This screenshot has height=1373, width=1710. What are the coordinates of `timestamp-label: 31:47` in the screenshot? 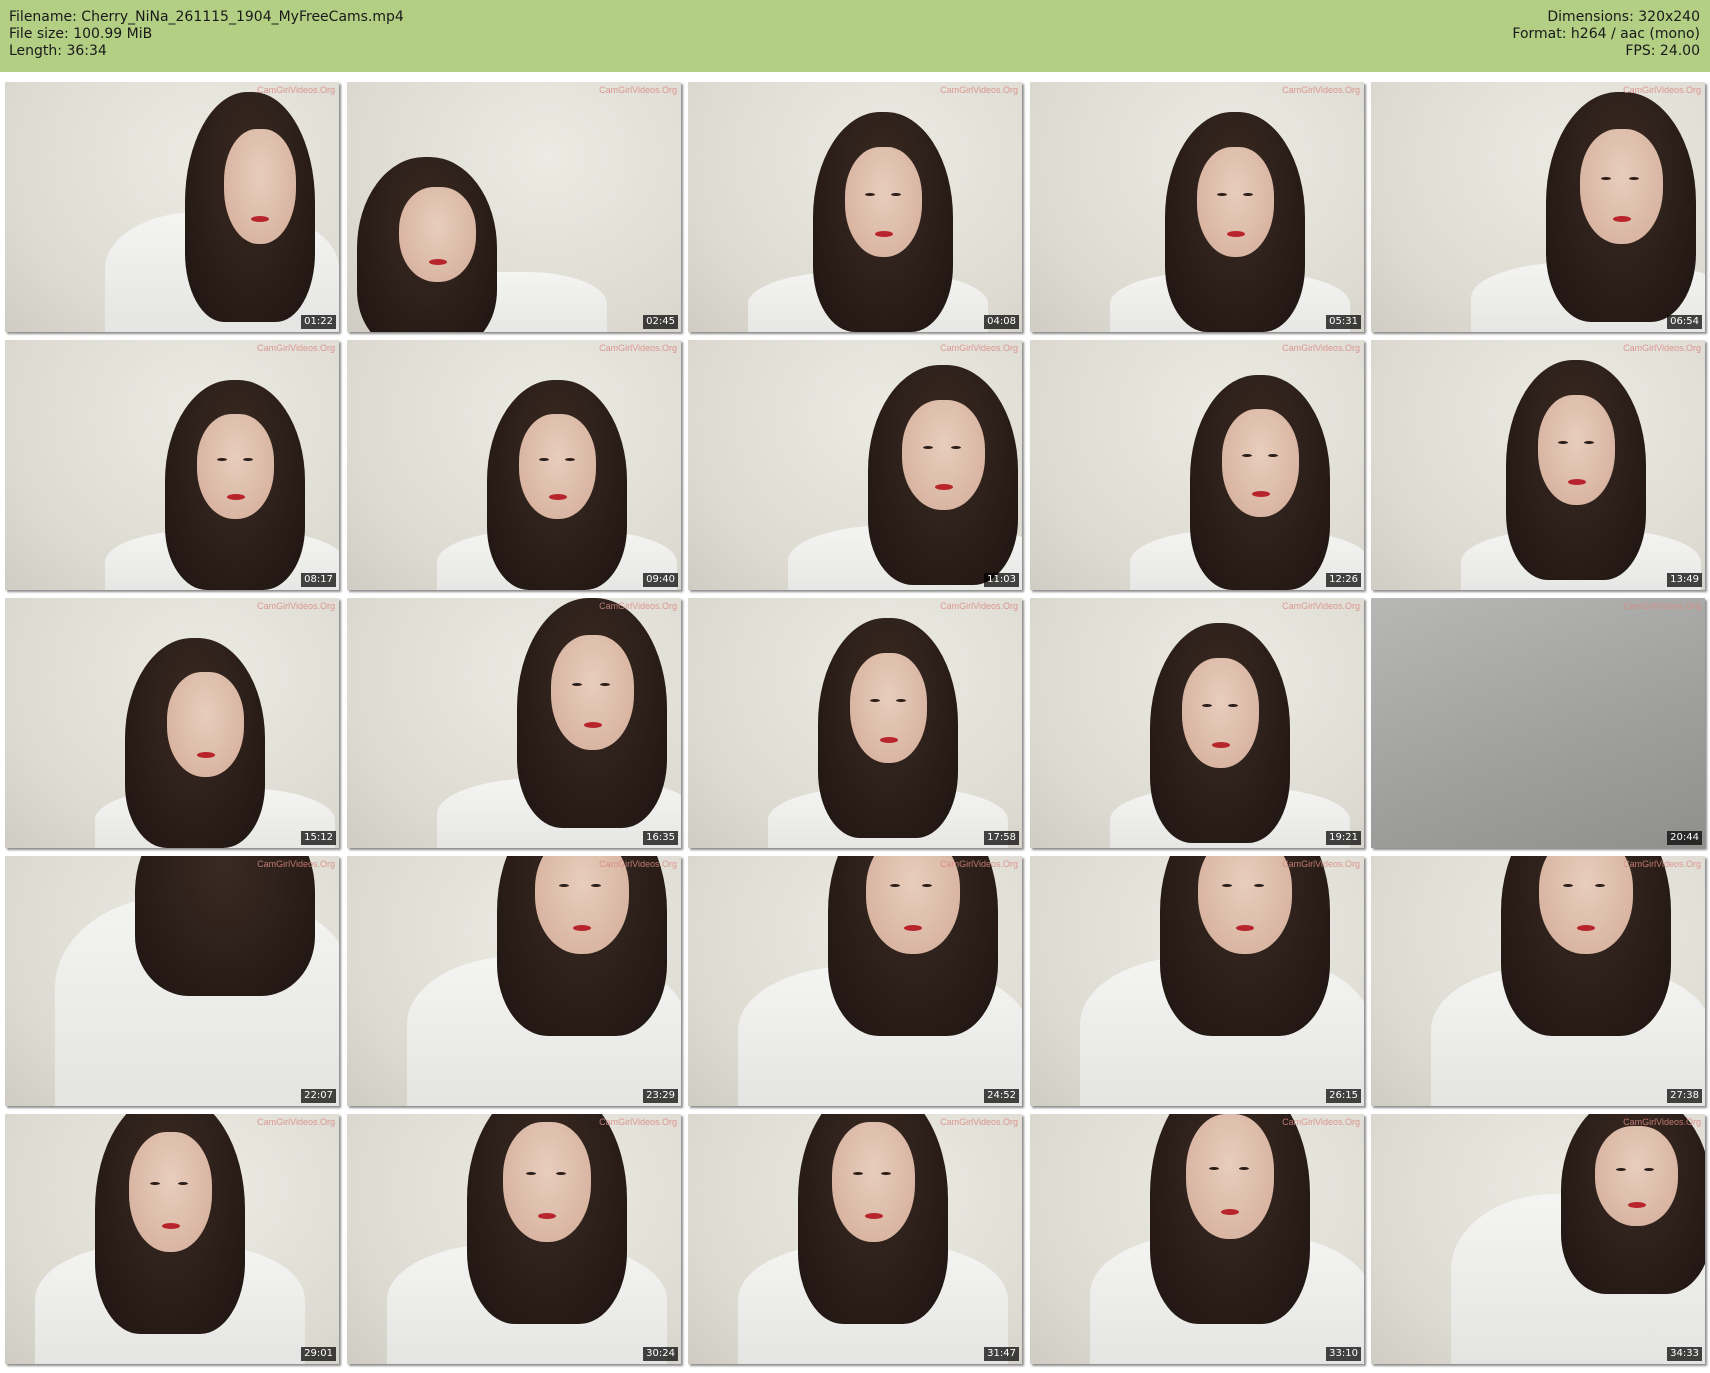 It's located at (1001, 1354).